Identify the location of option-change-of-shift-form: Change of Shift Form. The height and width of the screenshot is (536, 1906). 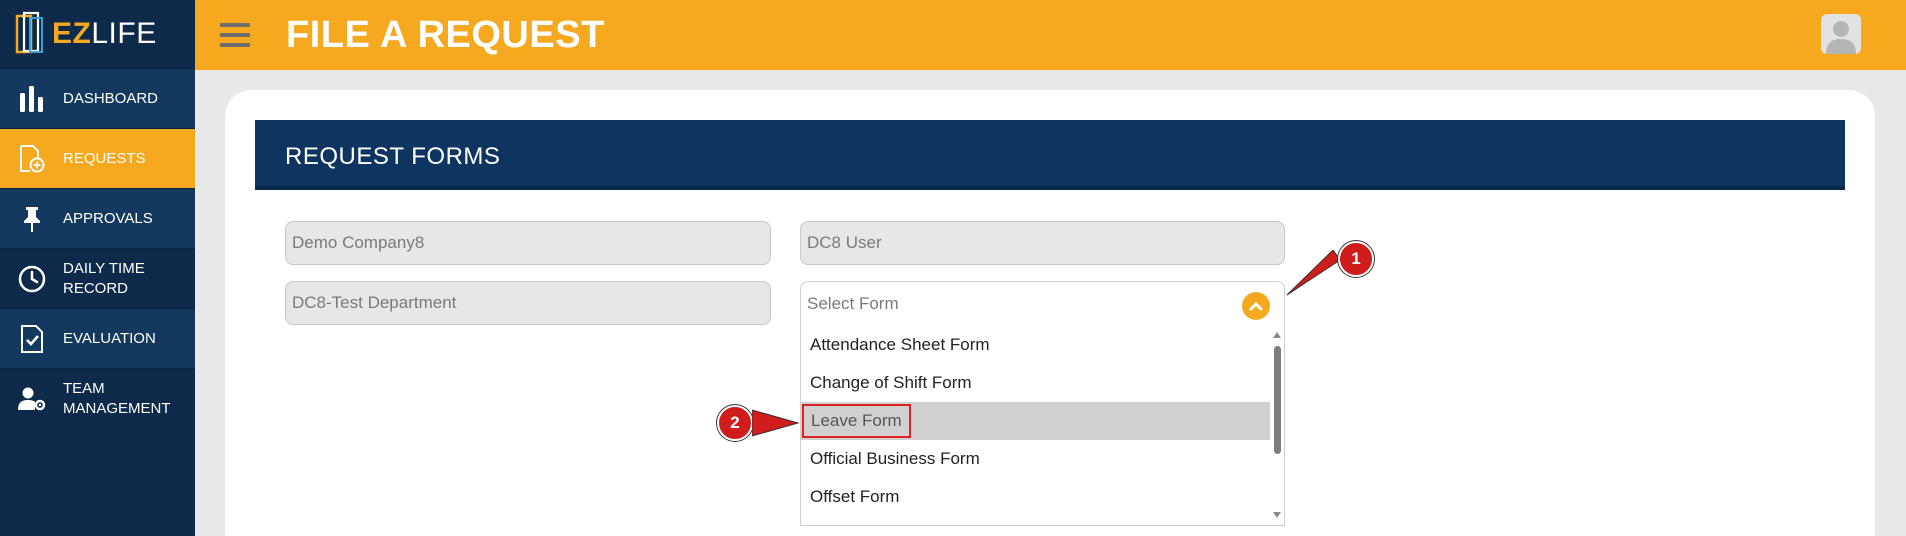
(1035, 383).